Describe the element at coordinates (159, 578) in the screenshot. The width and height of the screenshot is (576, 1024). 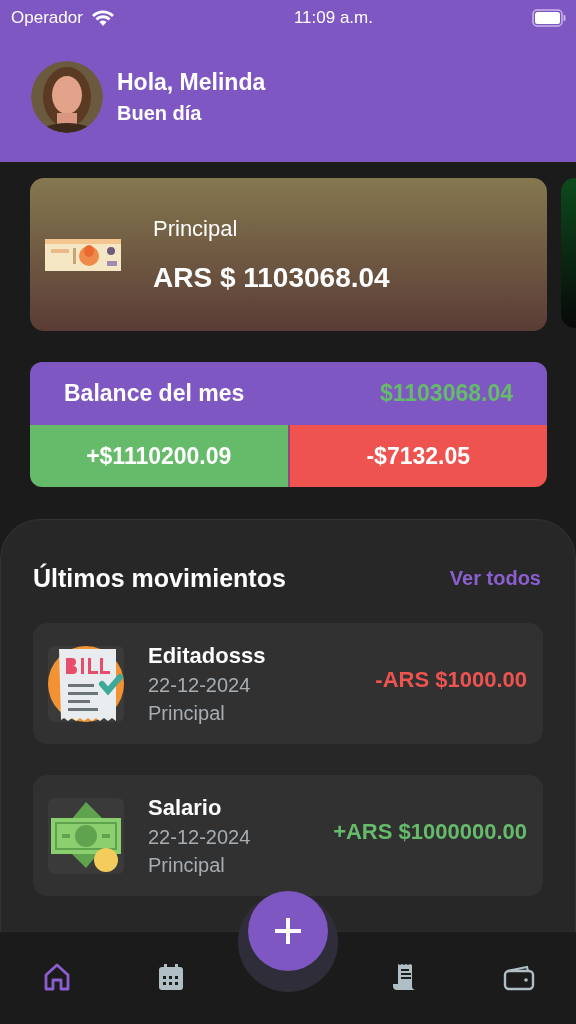
I see `section-title: Últimos movimientos` at that location.